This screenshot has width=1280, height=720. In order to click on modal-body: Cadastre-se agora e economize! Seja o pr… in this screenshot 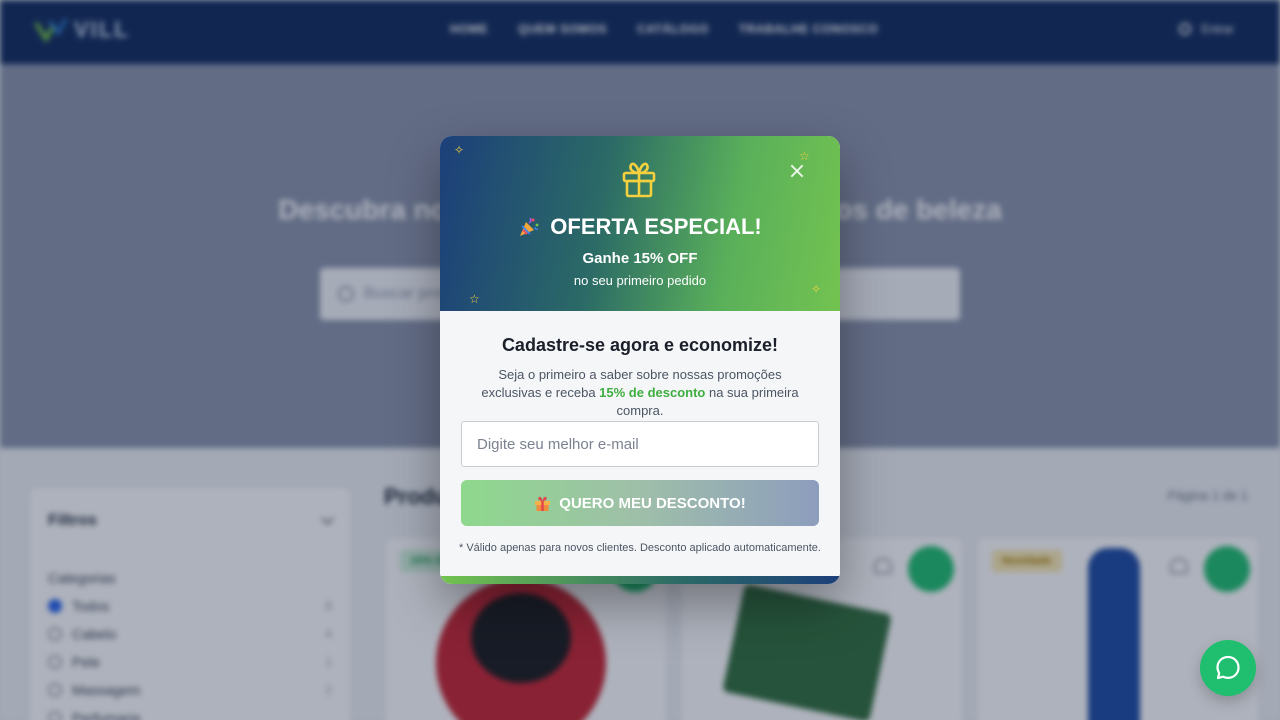, I will do `click(640, 447)`.